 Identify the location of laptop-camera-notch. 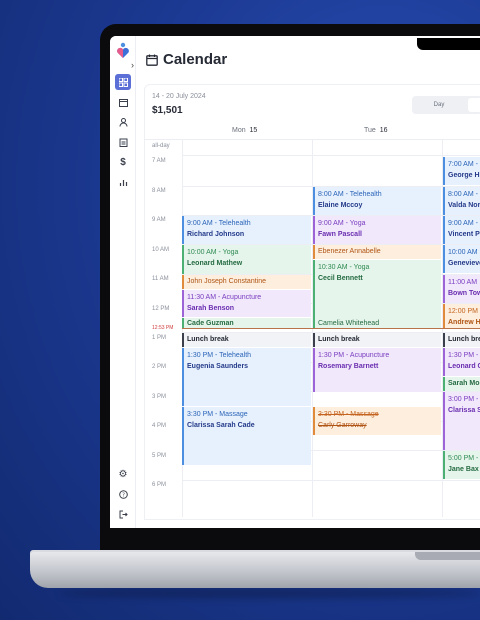
(448, 44).